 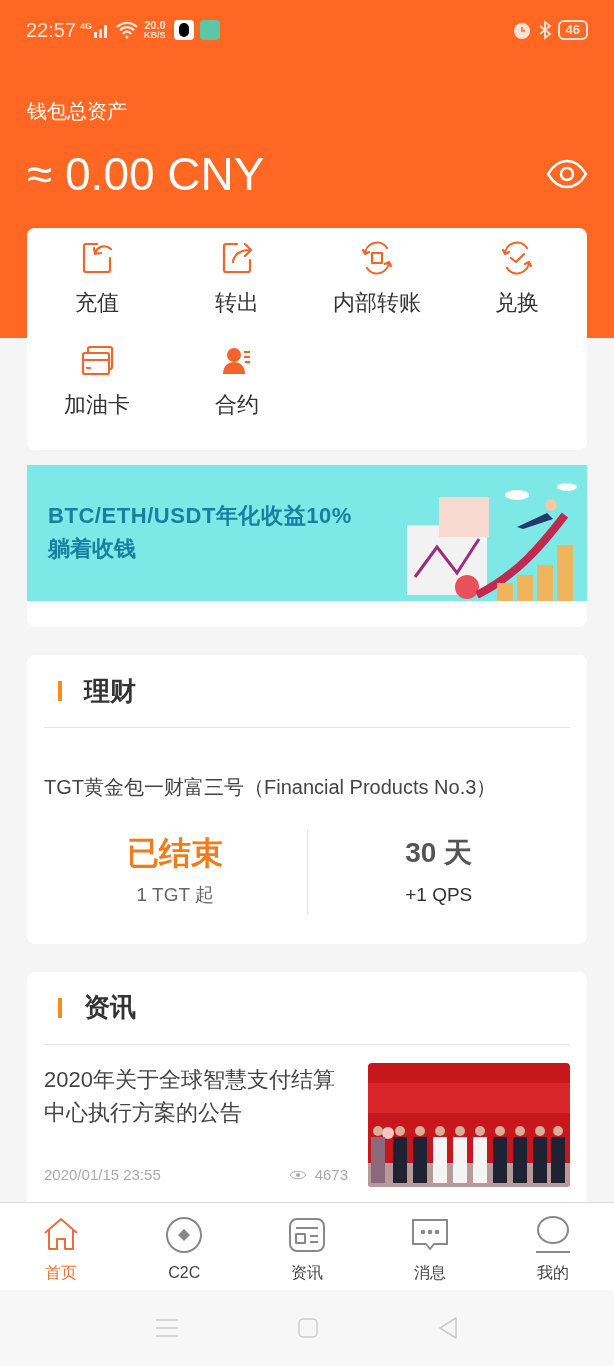 I want to click on total-assets: ≈ 0.00 CNY, so click(x=146, y=174).